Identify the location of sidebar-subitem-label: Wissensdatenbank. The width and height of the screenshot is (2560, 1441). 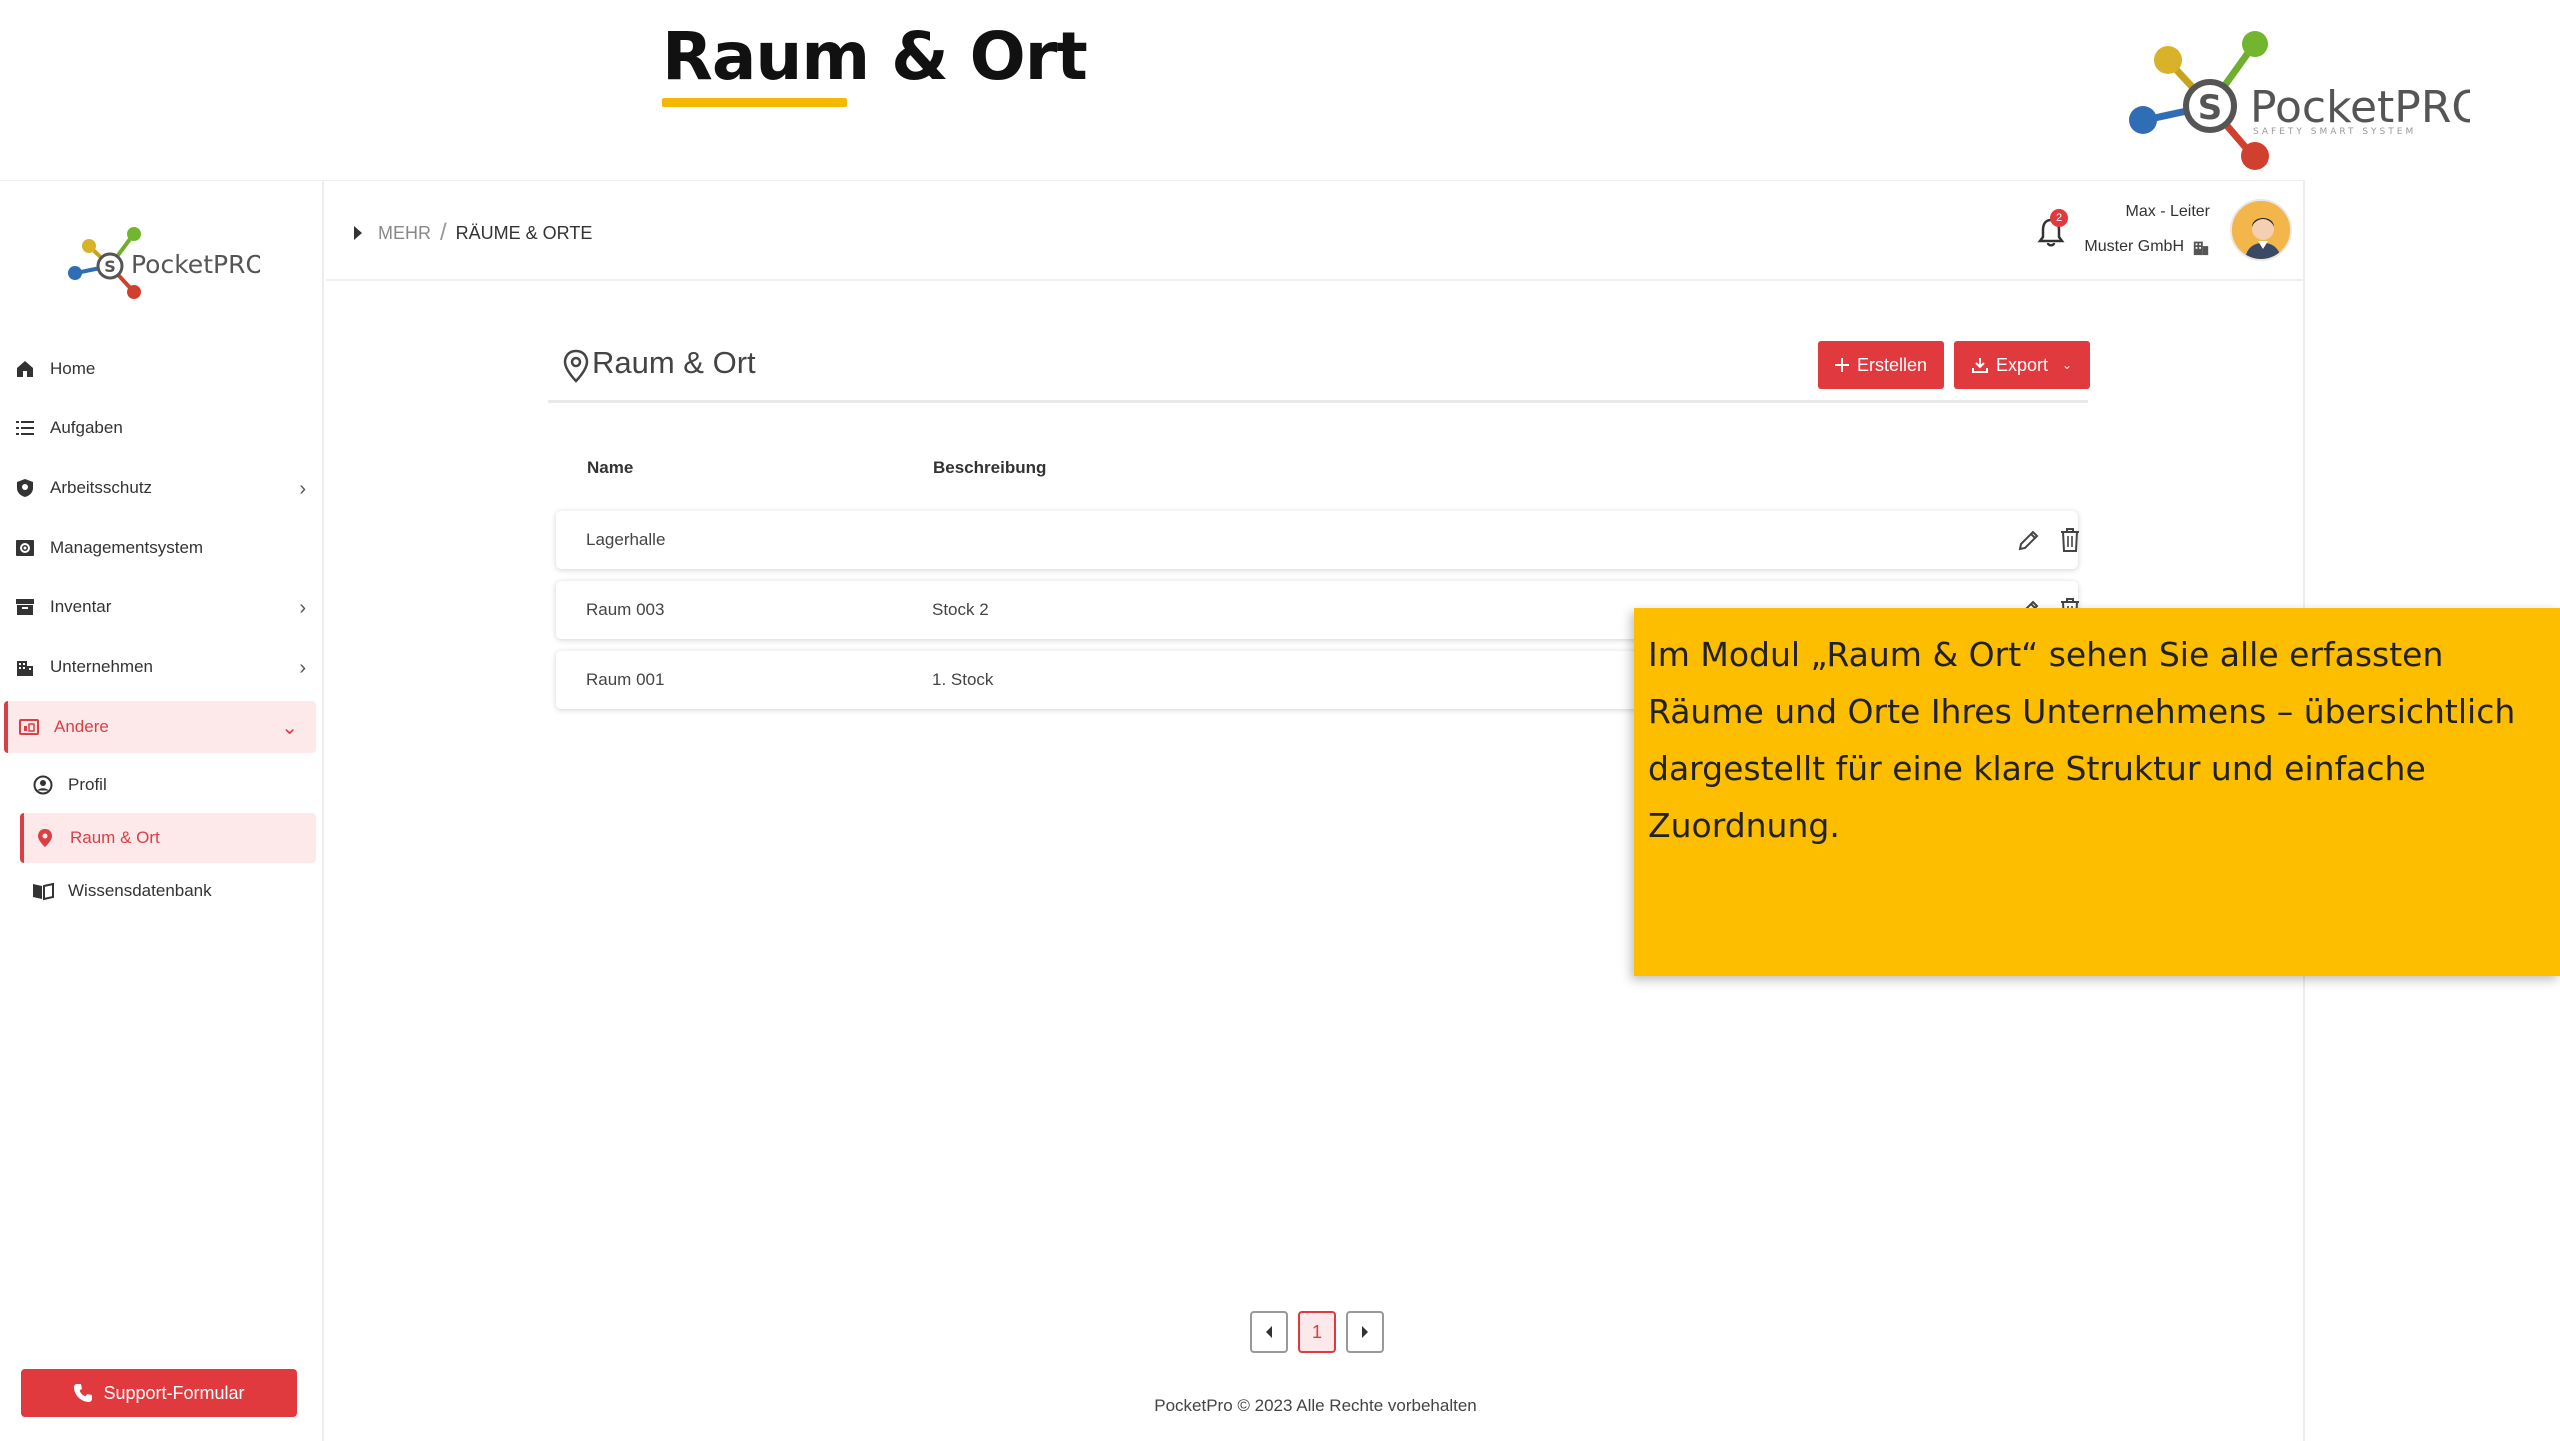
(140, 890).